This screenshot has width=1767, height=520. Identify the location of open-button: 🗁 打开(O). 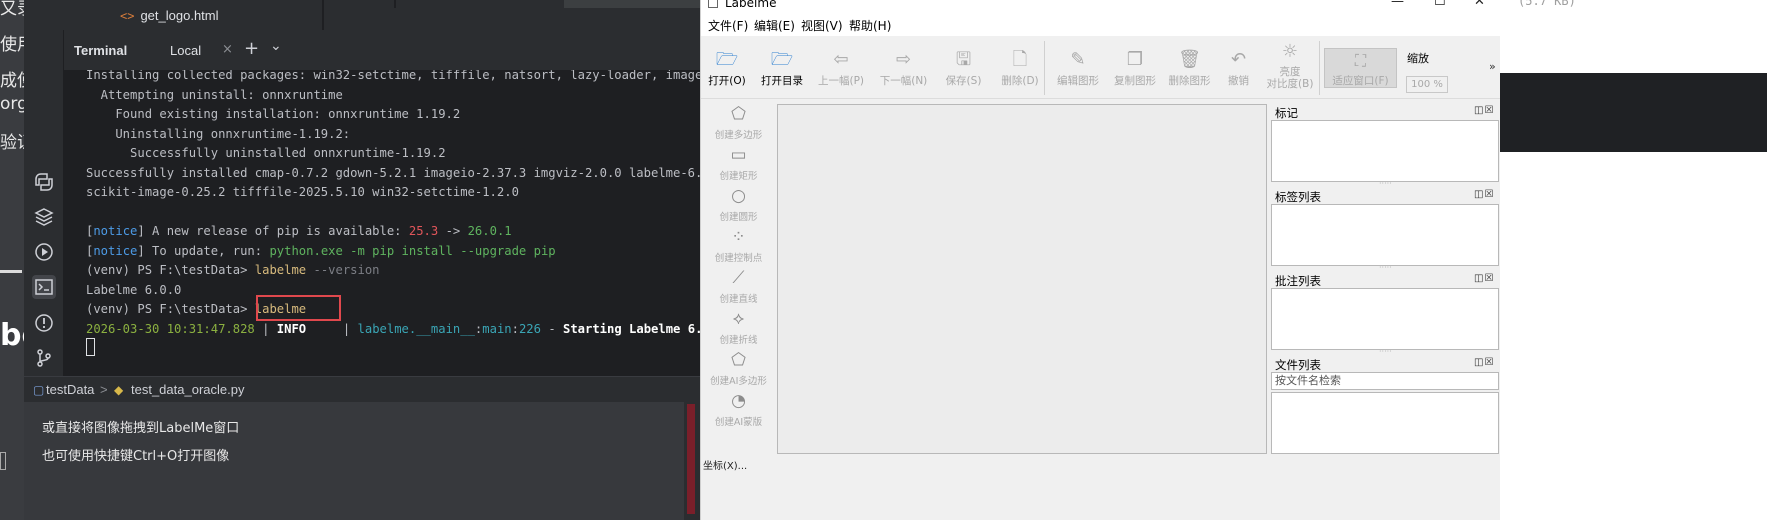
(727, 67).